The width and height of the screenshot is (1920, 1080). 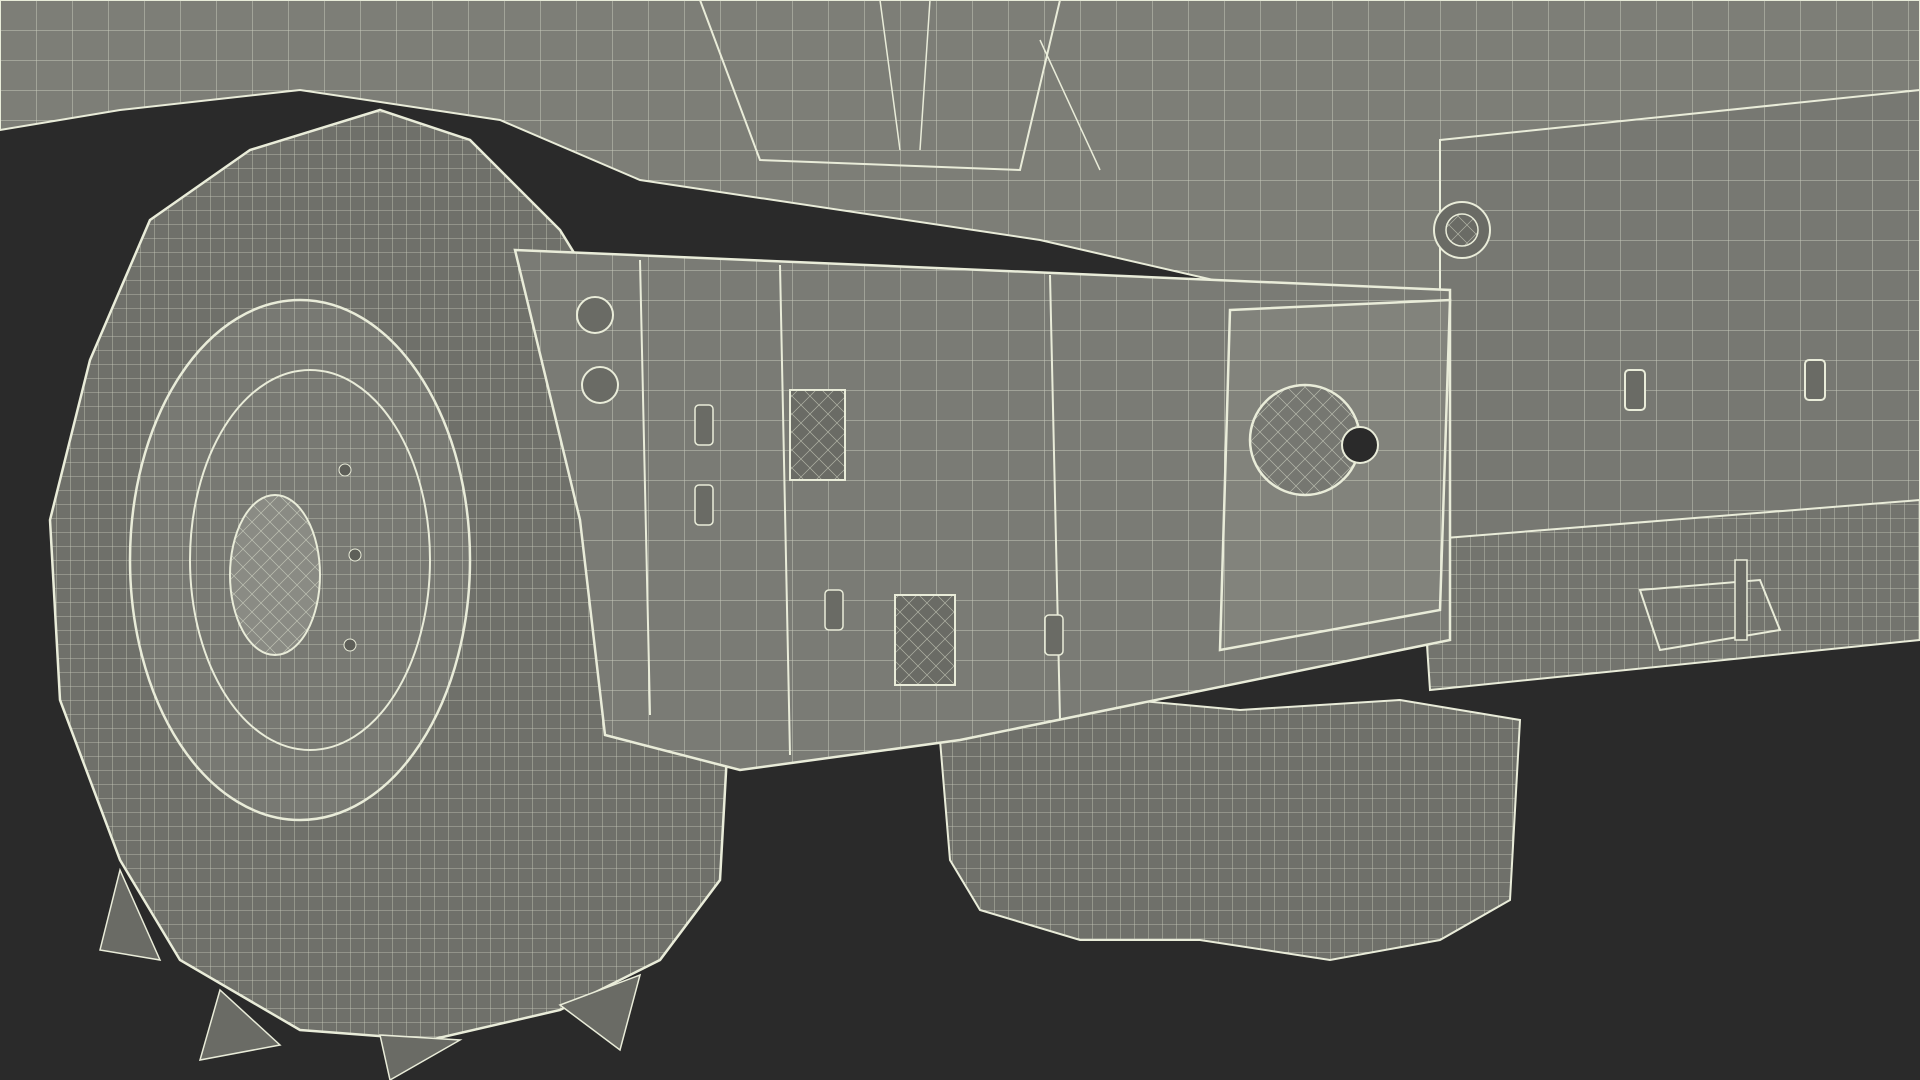 I want to click on rear-wheel, so click(x=1230, y=830).